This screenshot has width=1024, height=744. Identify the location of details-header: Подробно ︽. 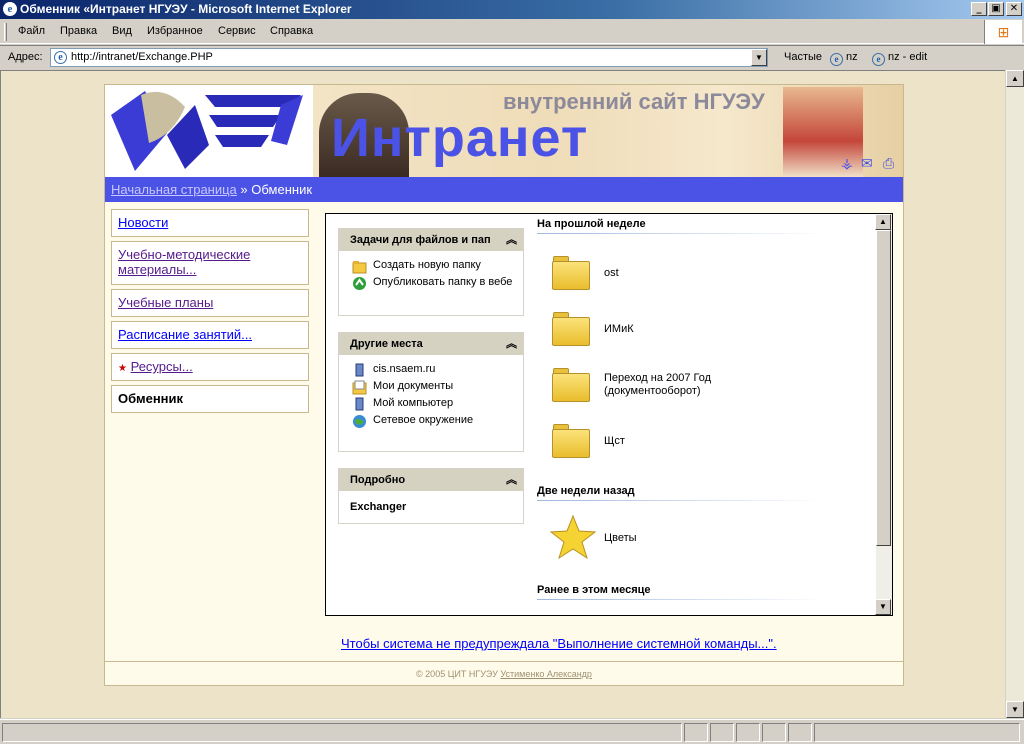
(431, 480).